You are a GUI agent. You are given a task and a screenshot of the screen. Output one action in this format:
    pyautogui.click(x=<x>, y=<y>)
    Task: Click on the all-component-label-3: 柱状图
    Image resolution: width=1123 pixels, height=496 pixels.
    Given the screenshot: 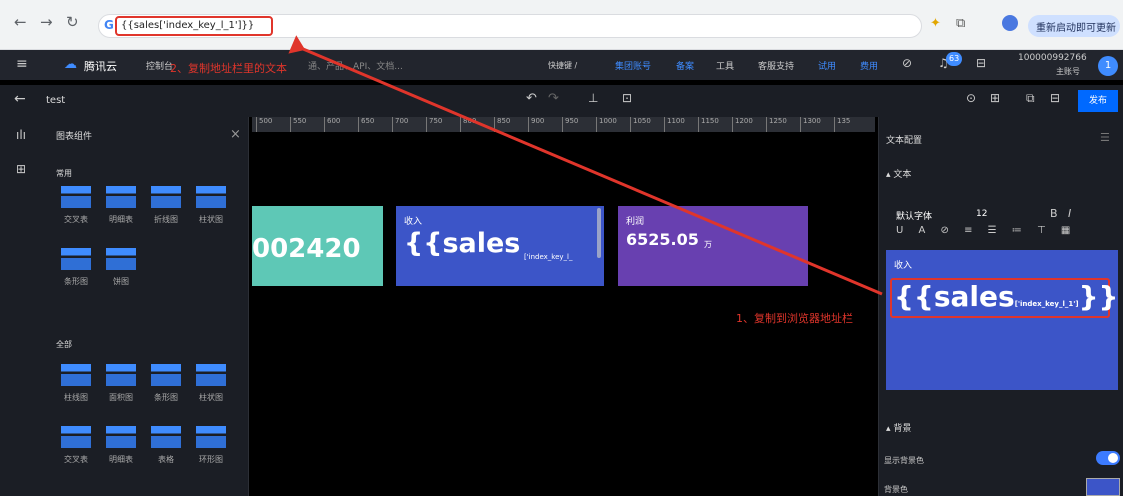 What is the action you would take?
    pyautogui.click(x=211, y=397)
    